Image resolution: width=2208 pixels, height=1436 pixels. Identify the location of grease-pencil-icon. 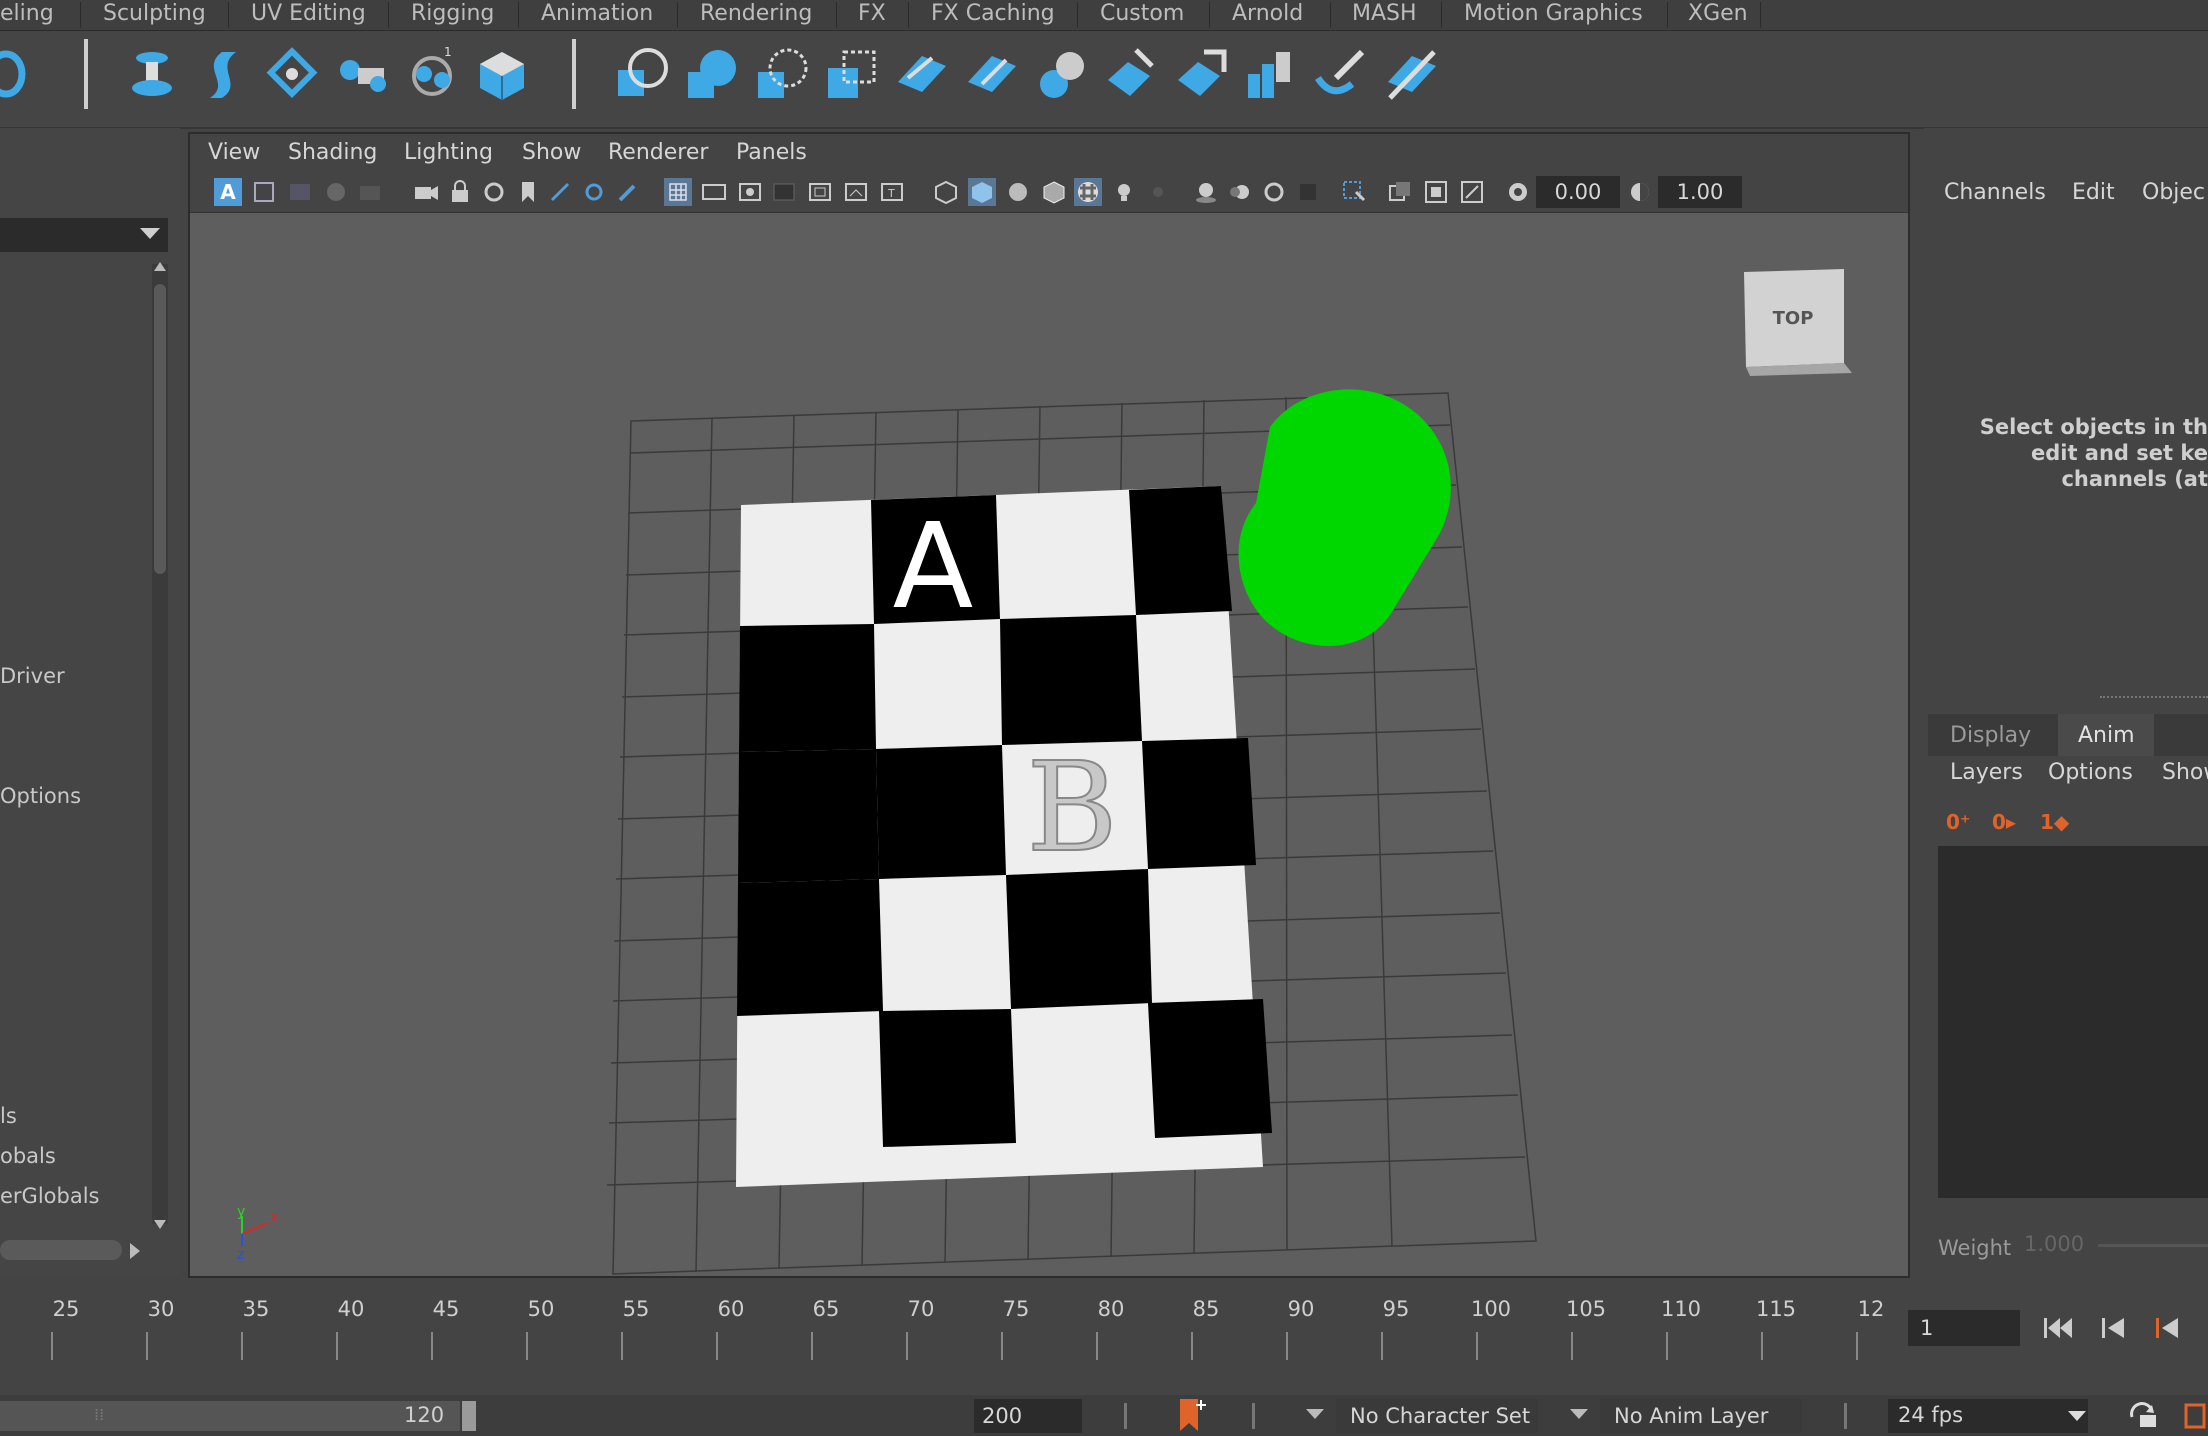
(336, 192).